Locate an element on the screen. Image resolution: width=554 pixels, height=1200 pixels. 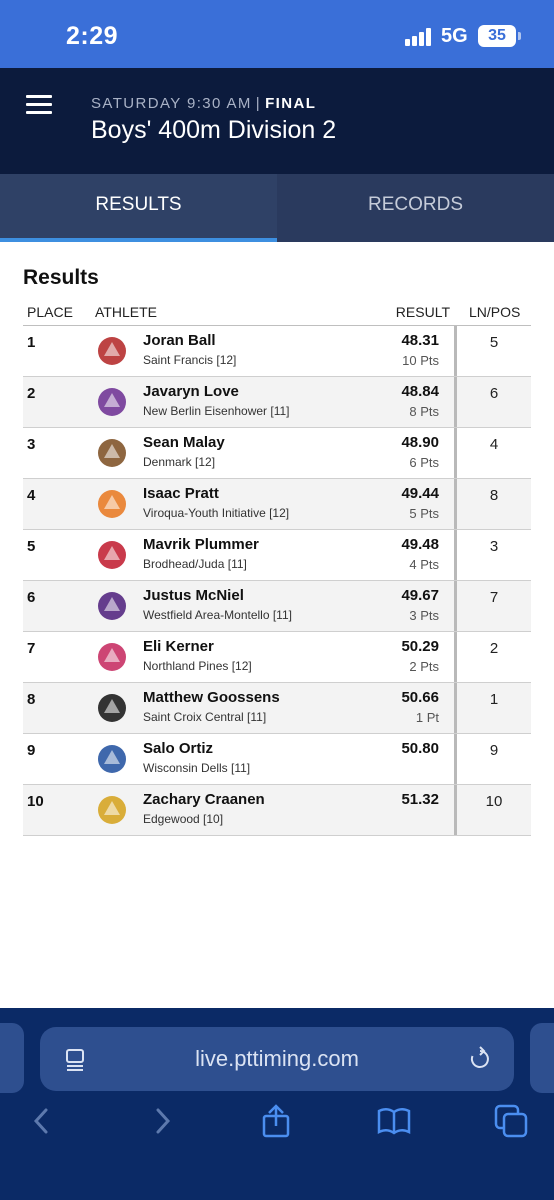
event-status: FINAL is located at coordinates (291, 103).